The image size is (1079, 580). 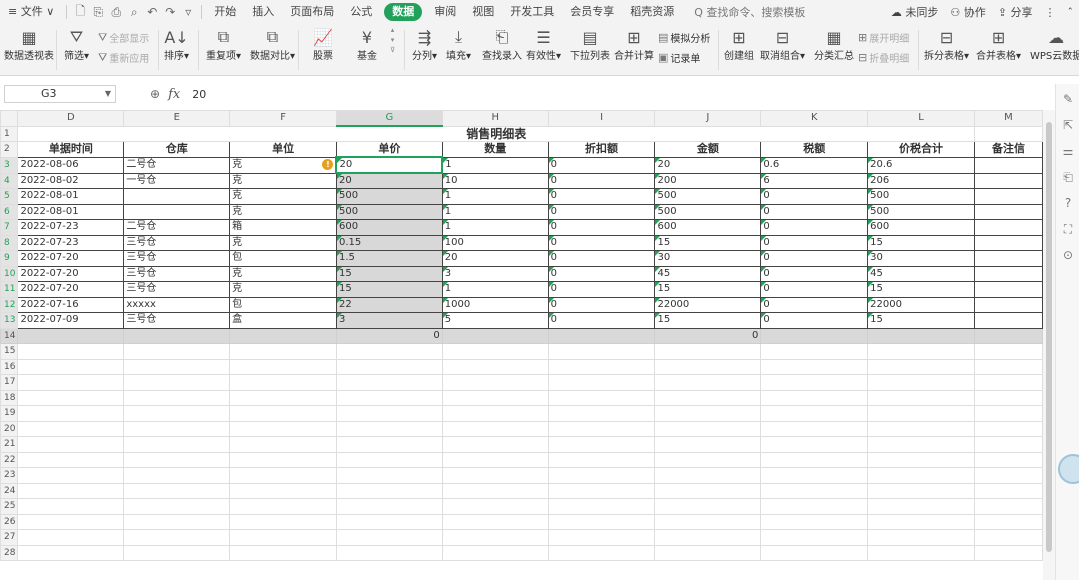 What do you see at coordinates (634, 45) in the screenshot?
I see `consolidate-button: ⊞ 合并计算` at bounding box center [634, 45].